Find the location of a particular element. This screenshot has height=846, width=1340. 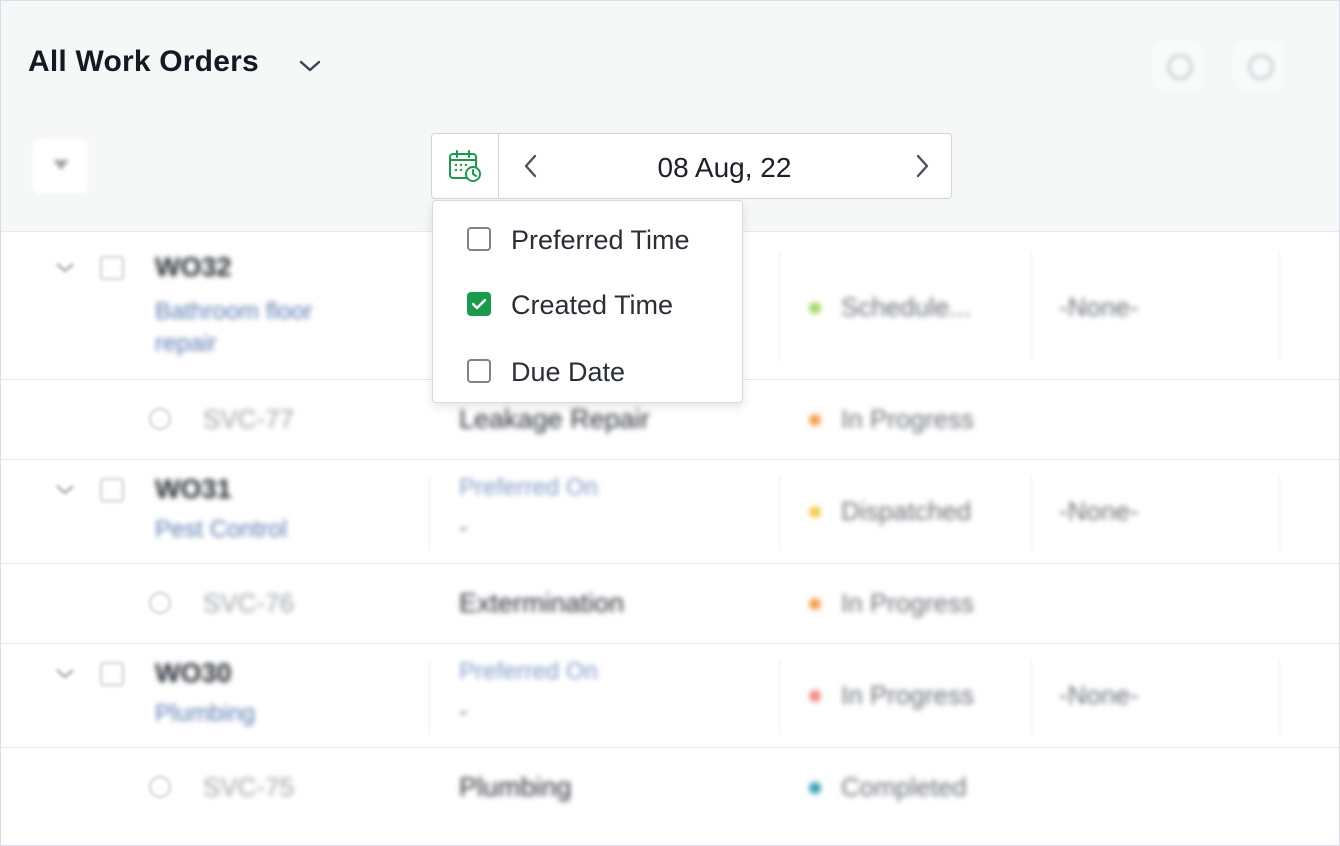

date-type-menu: Preferred Time Created Time Due Date is located at coordinates (587, 301).